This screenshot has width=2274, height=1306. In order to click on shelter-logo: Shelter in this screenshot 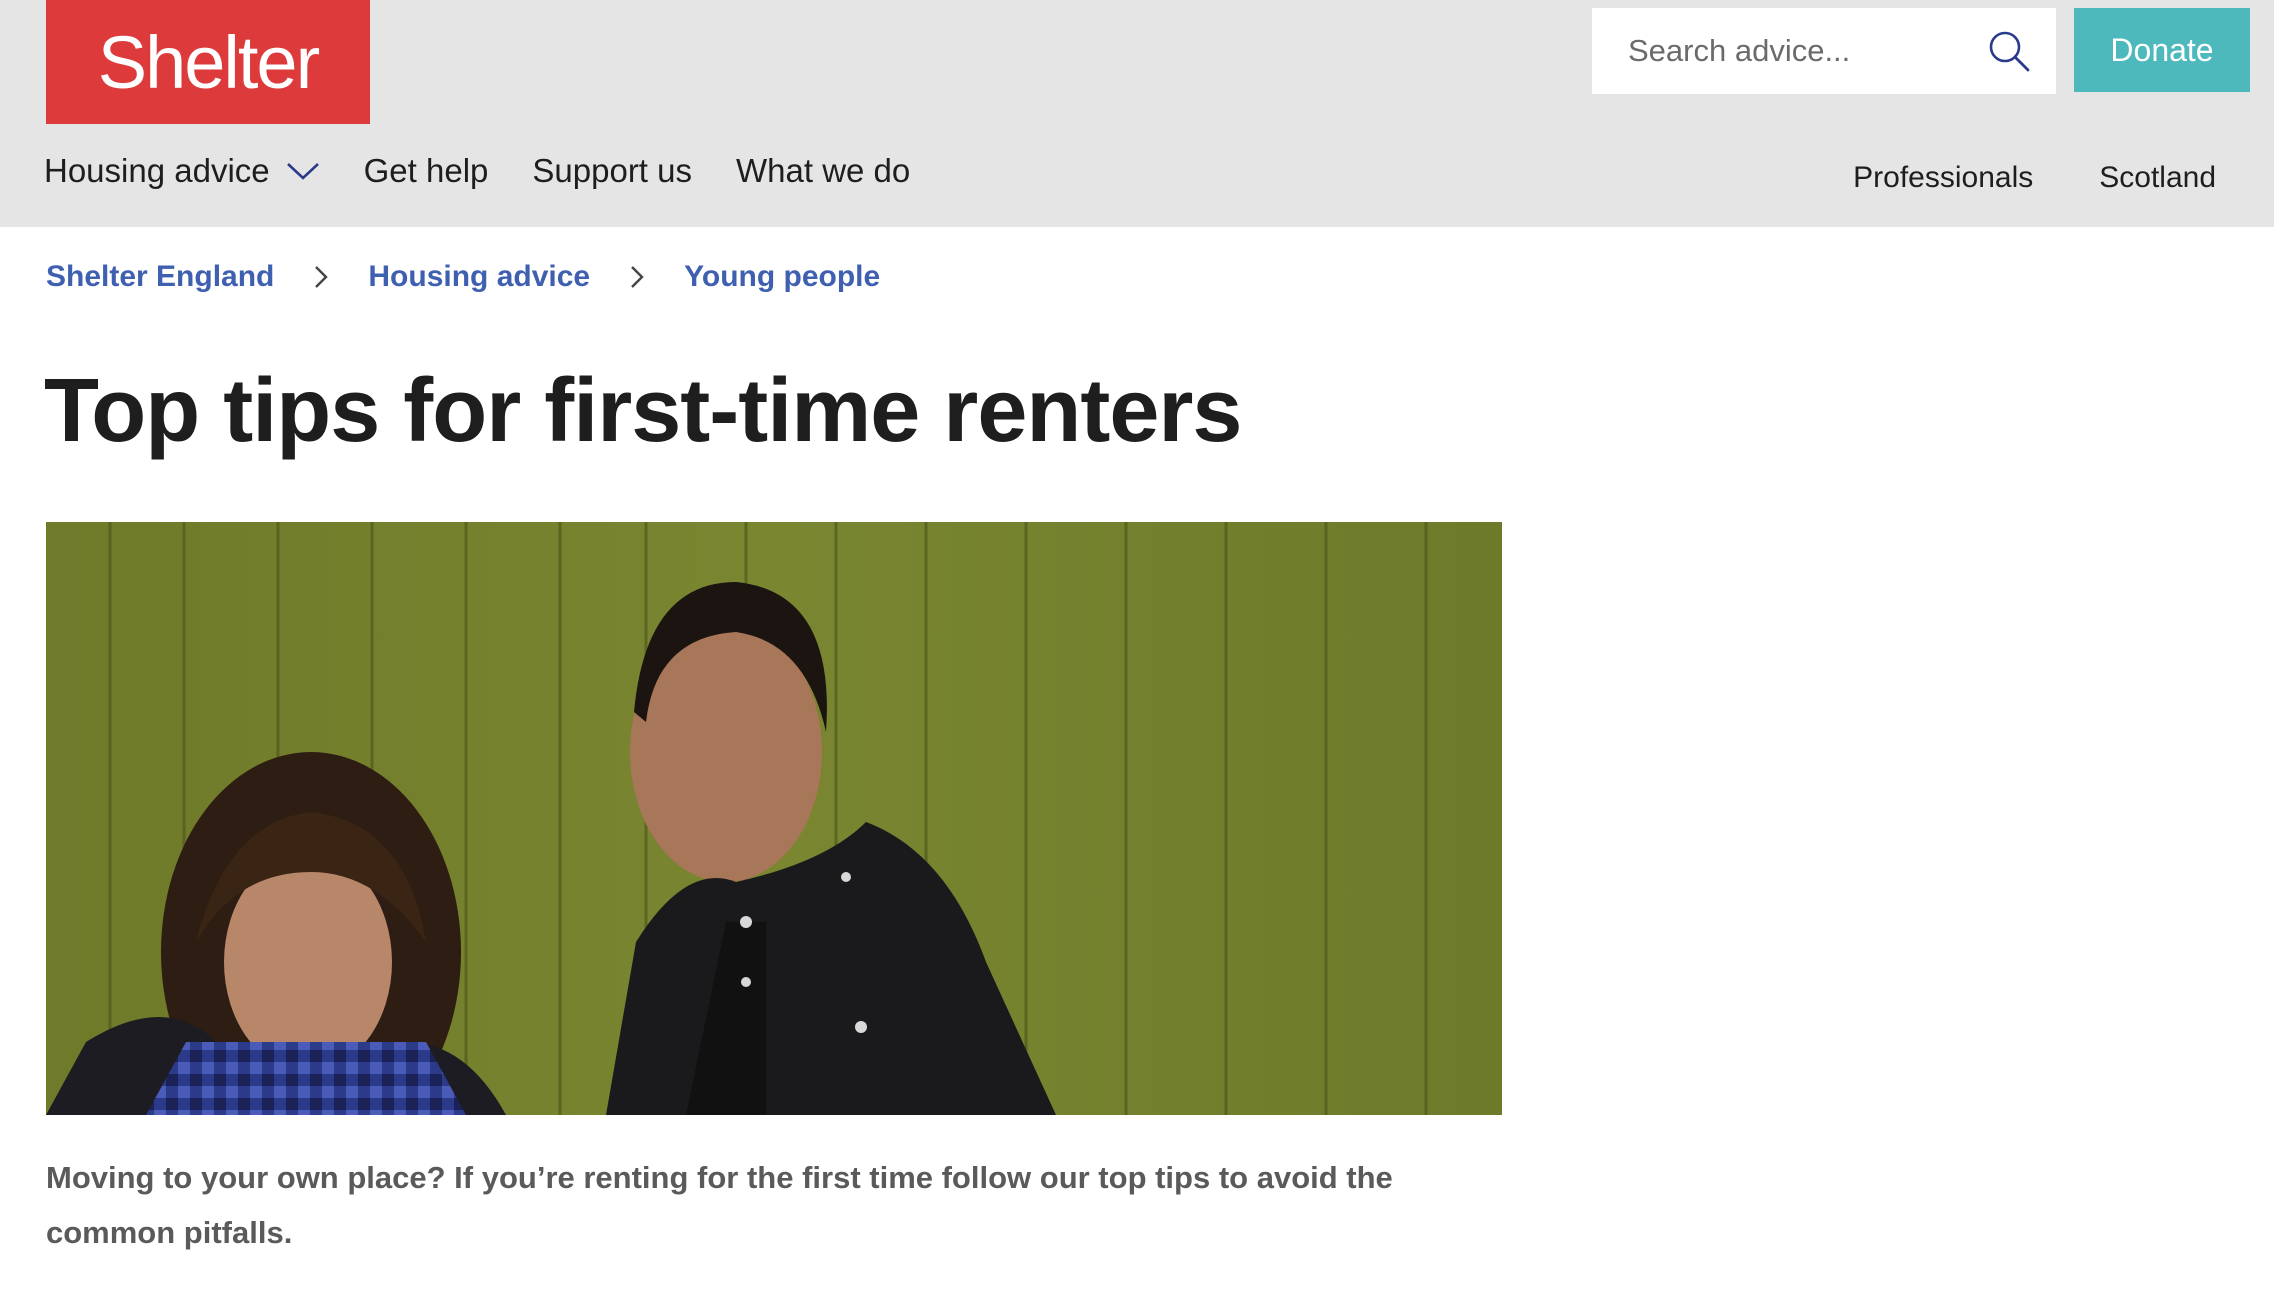, I will do `click(208, 62)`.